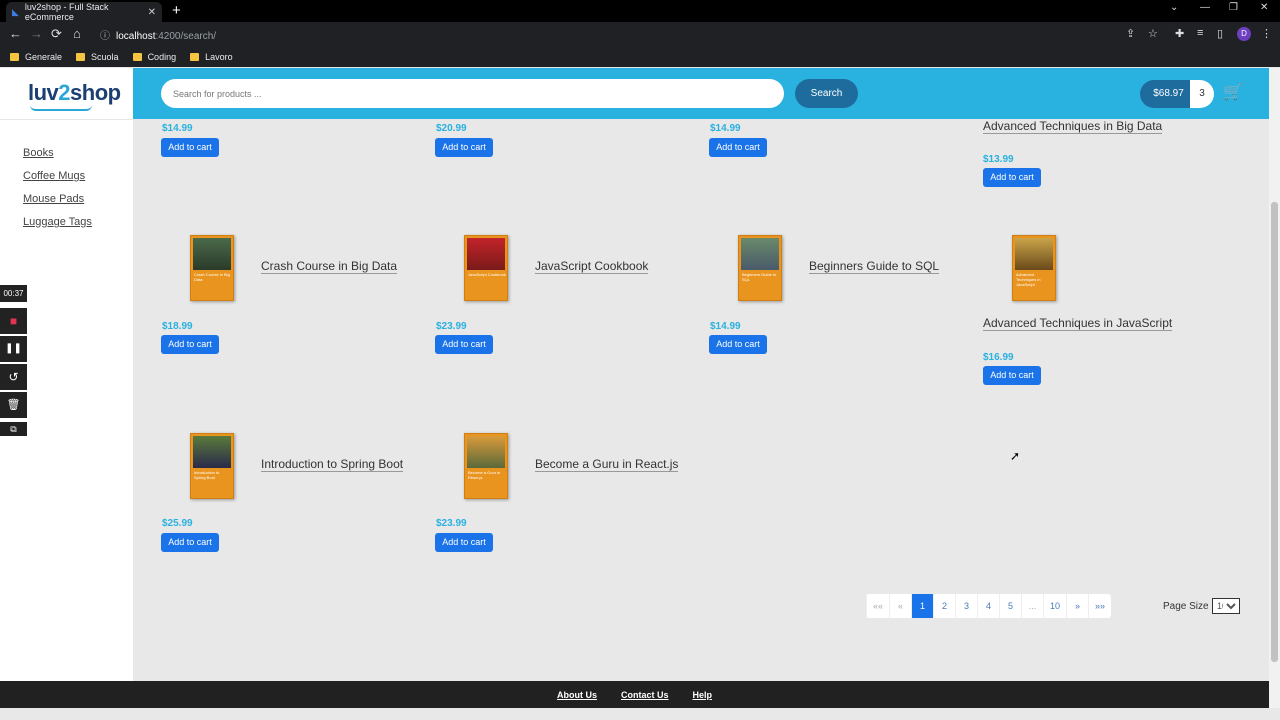  Describe the element at coordinates (154, 57) in the screenshot. I see `bookmark-folder: Coding` at that location.